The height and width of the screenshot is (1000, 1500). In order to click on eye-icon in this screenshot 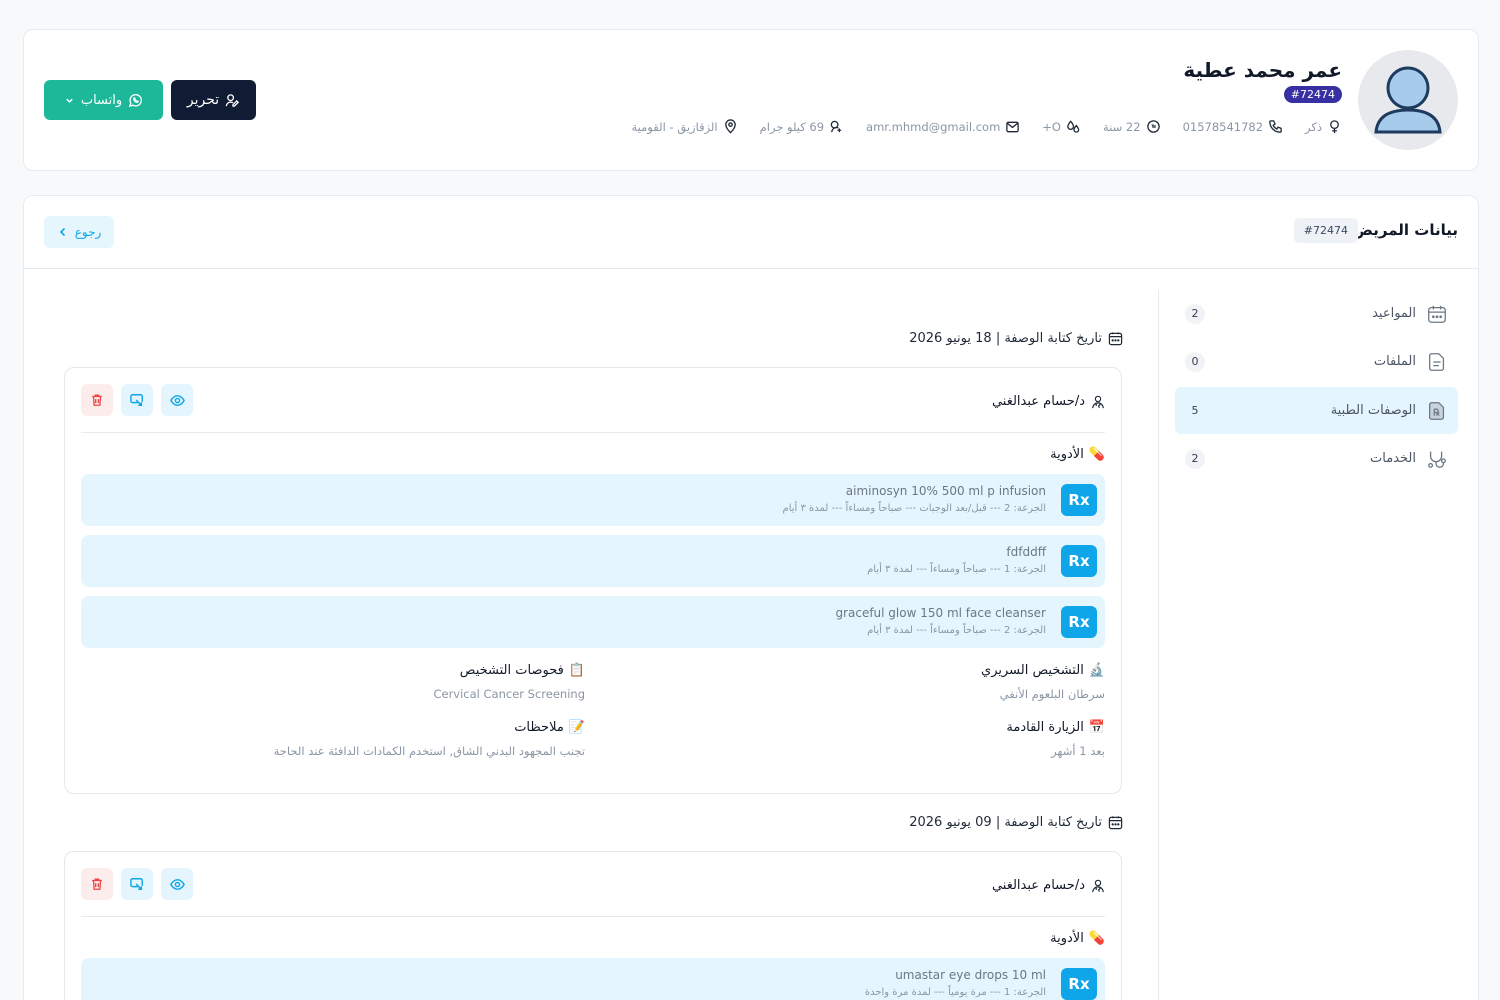, I will do `click(177, 400)`.